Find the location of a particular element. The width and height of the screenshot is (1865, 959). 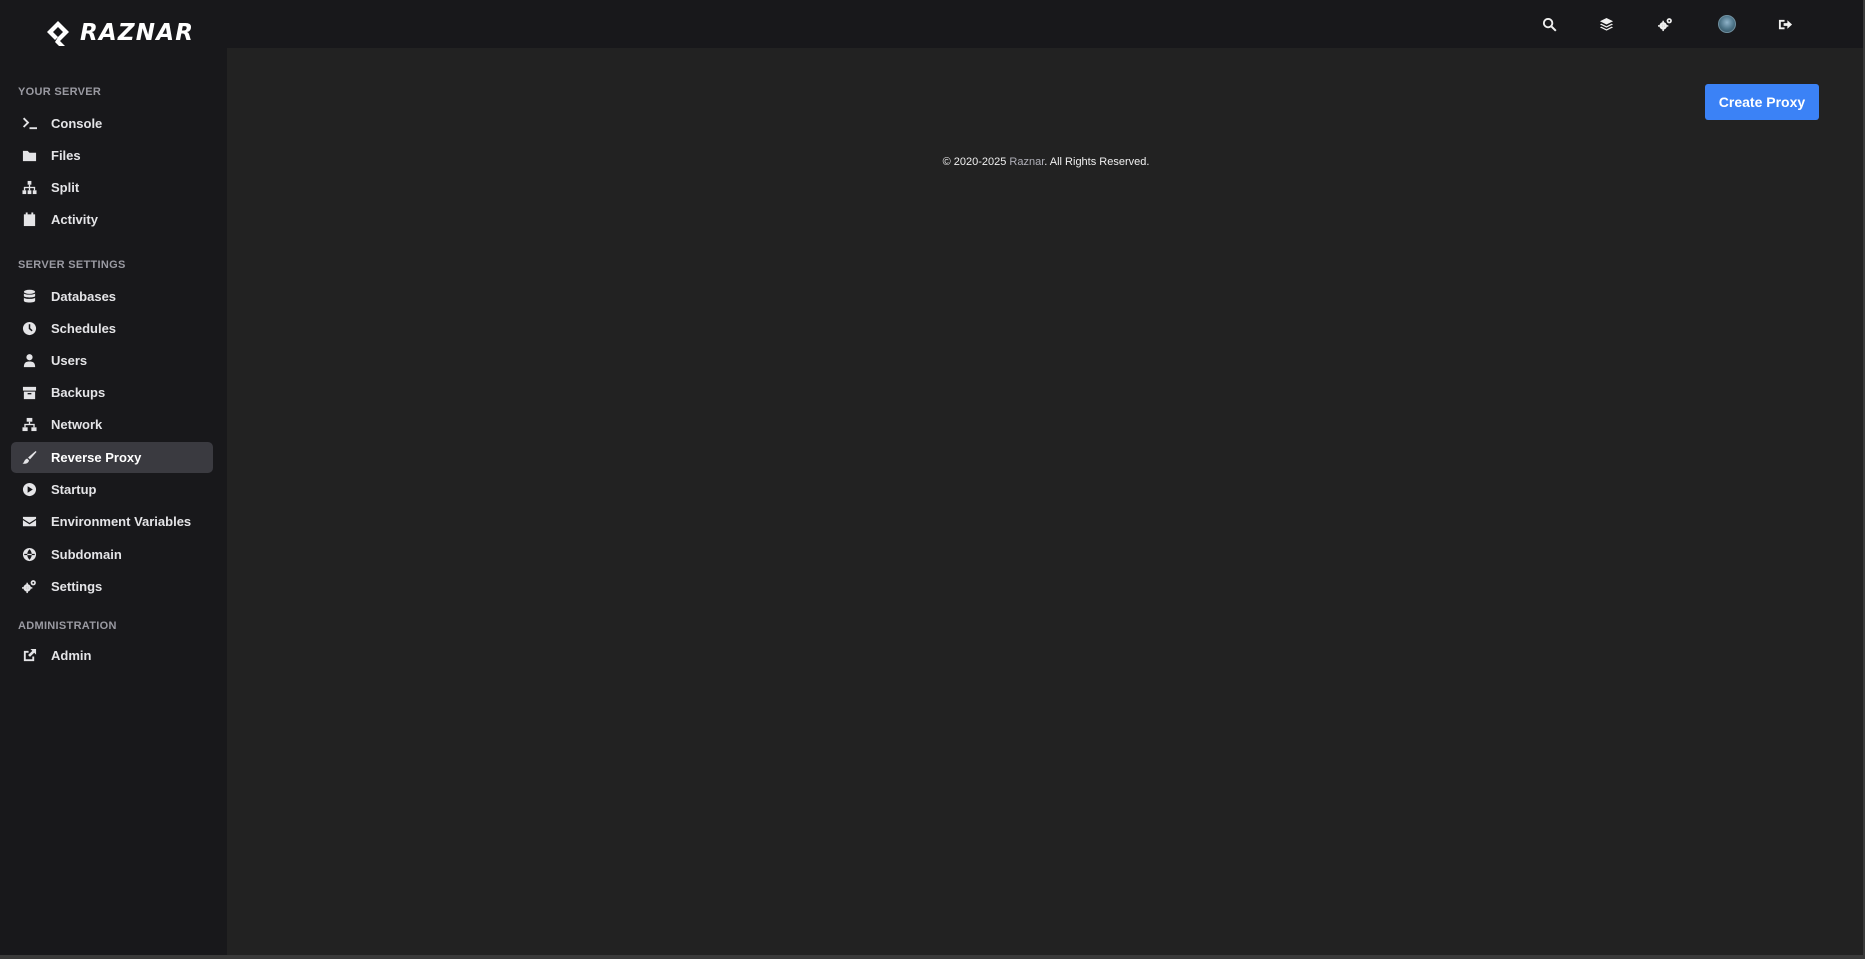

database-icon is located at coordinates (29, 297).